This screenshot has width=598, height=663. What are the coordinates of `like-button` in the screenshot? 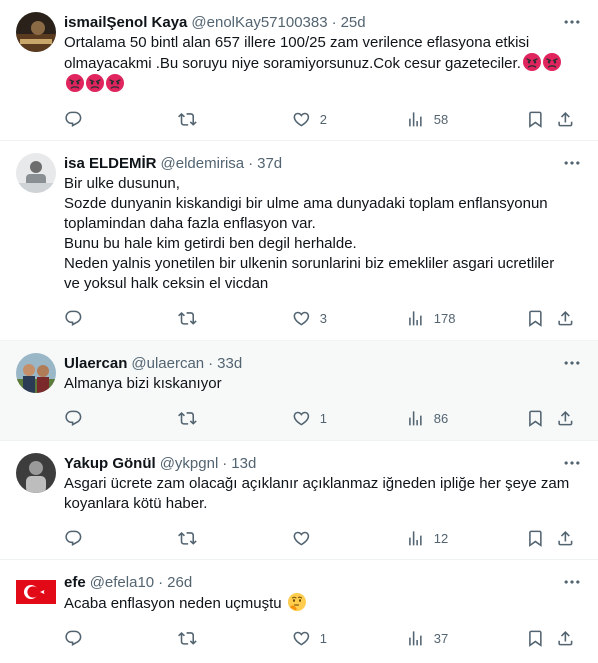 It's located at (341, 538).